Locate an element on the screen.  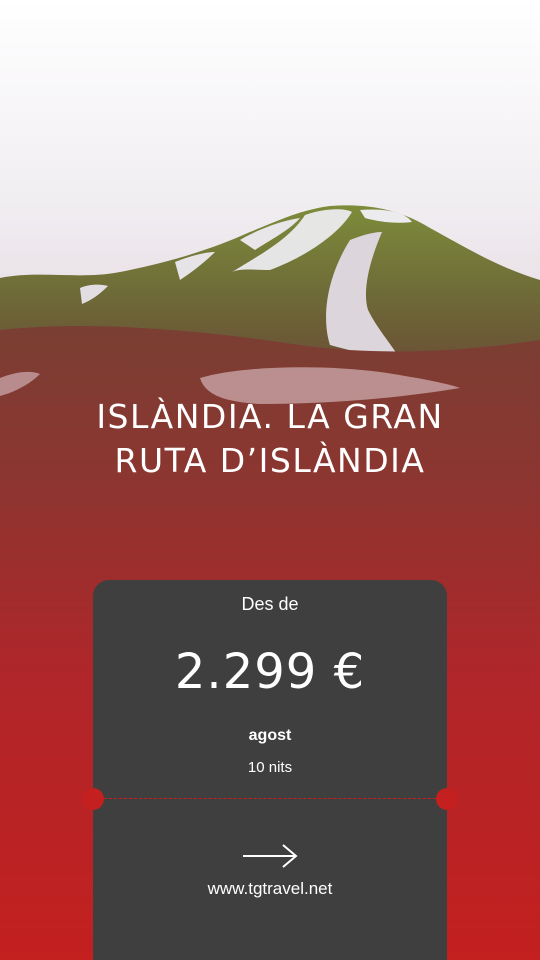
ticket-notch-left is located at coordinates (93, 799).